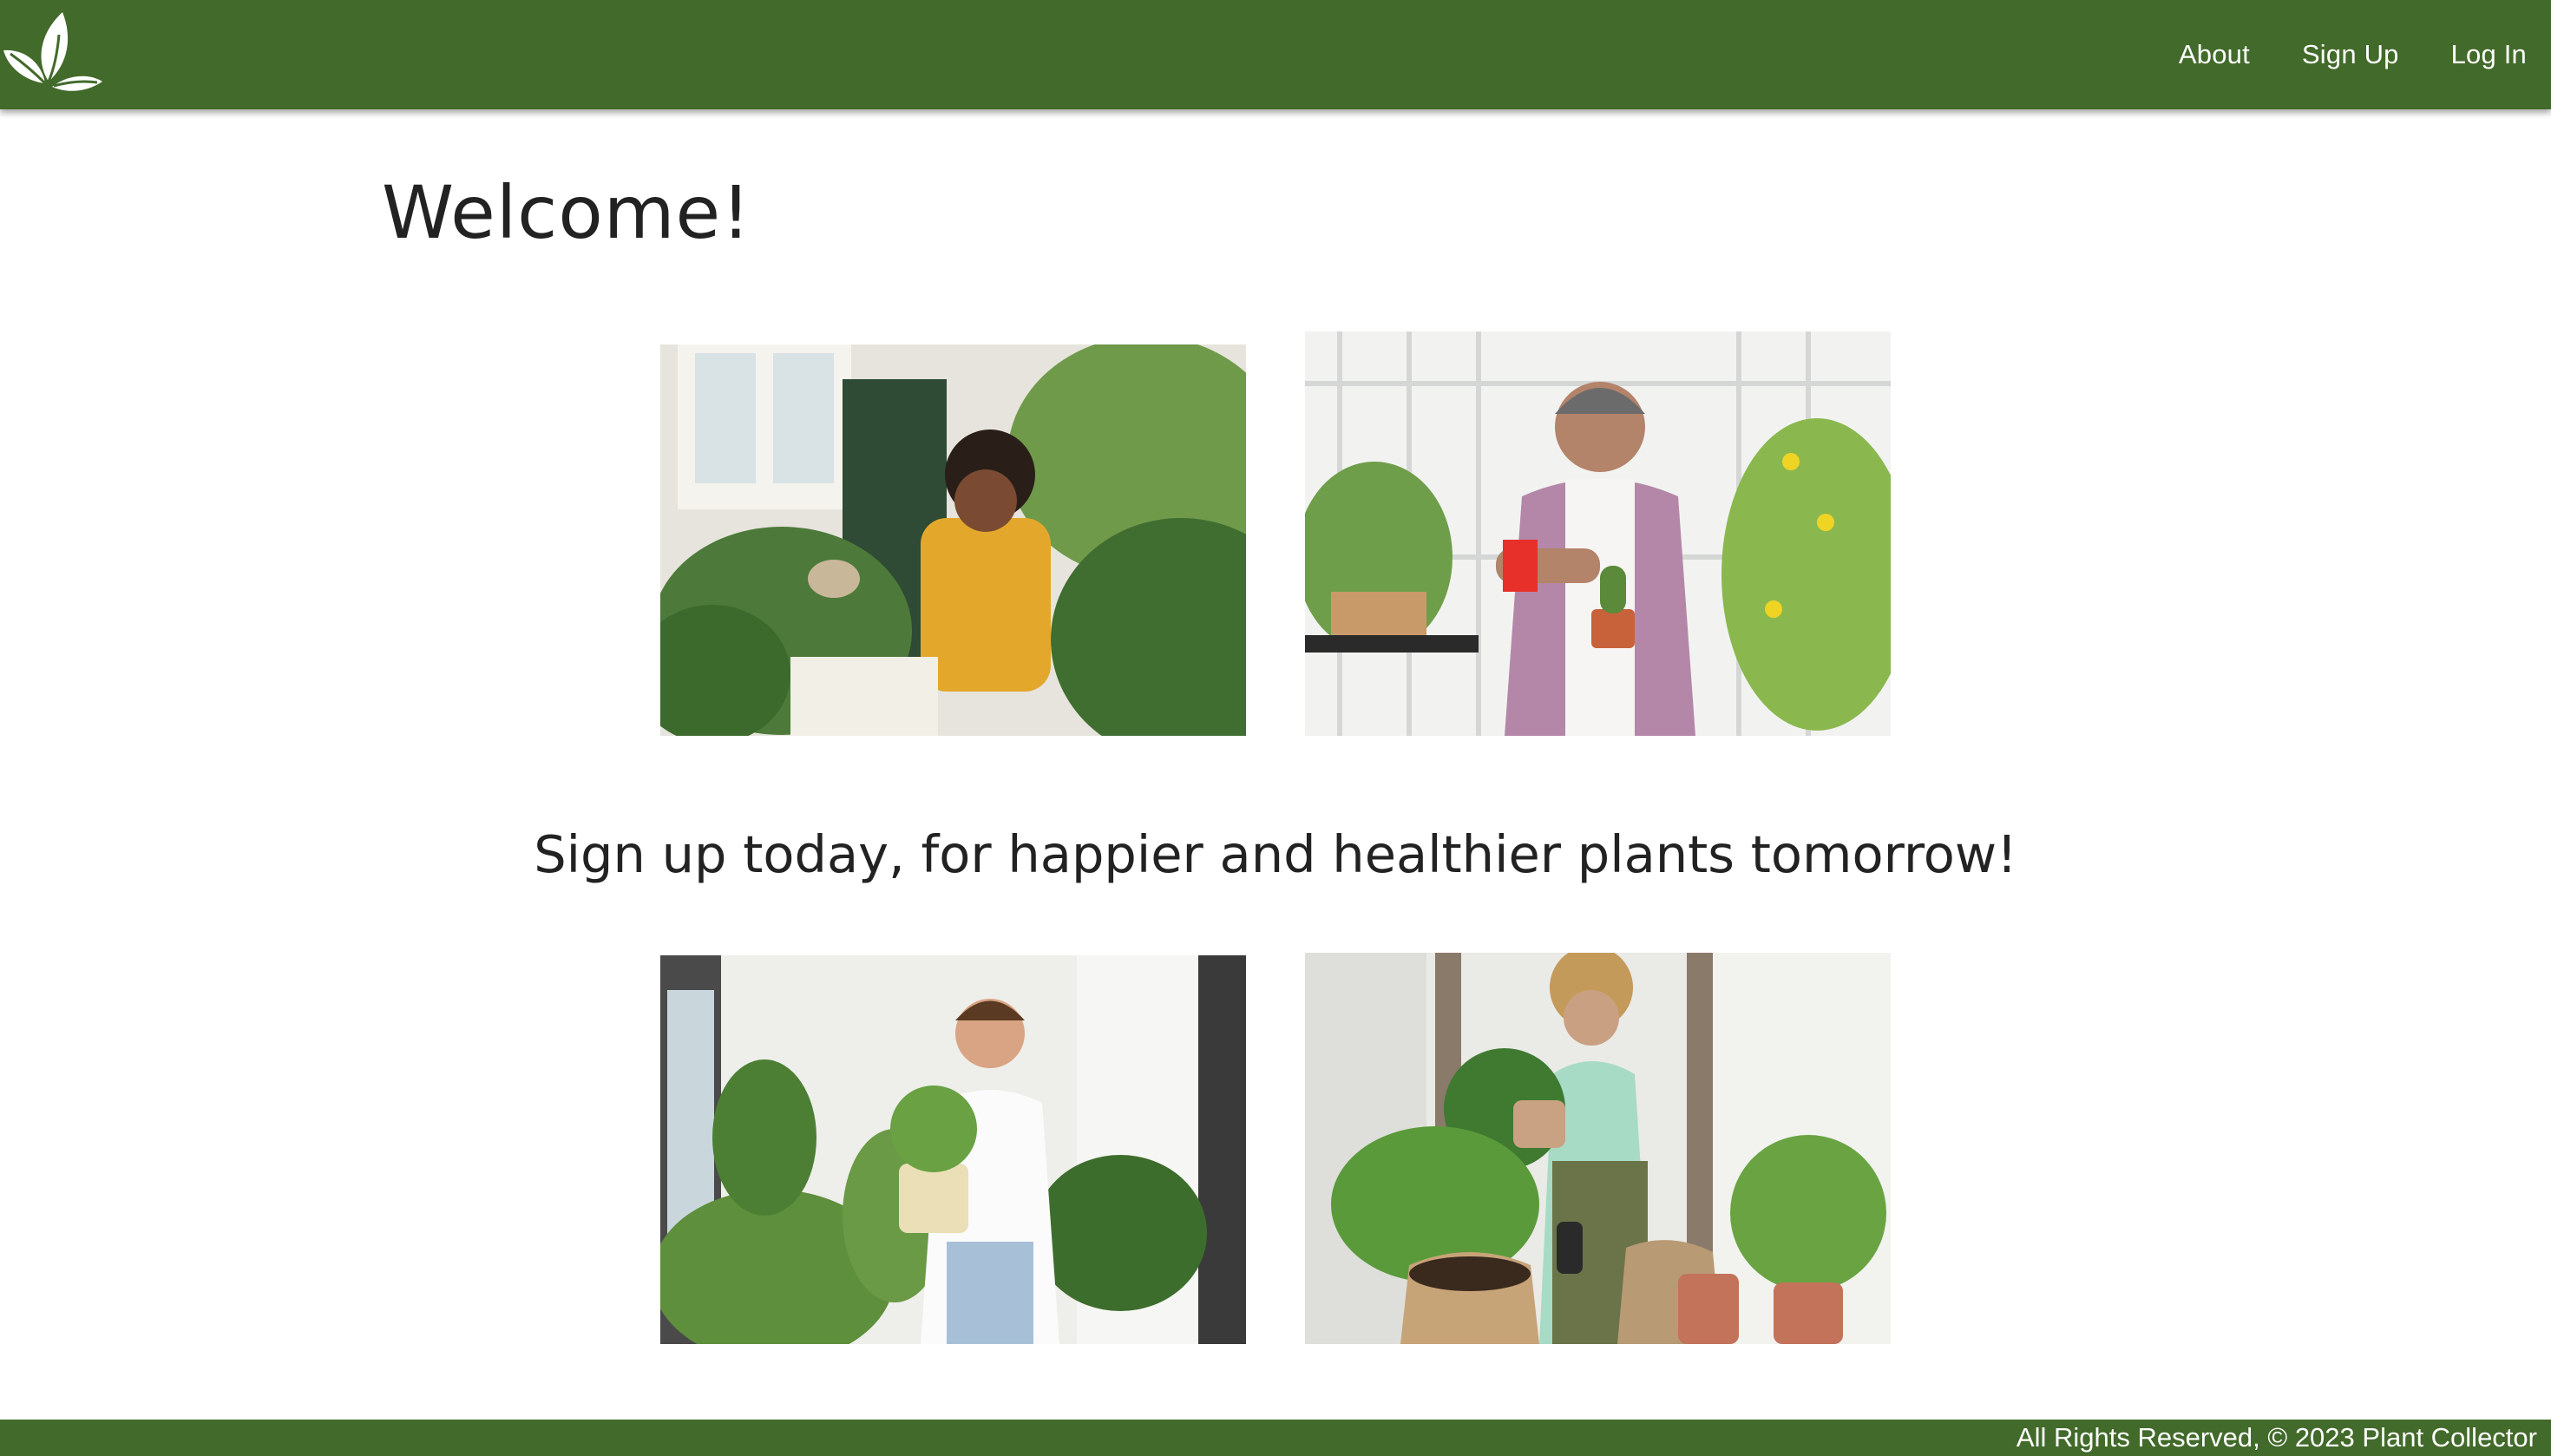 Image resolution: width=2551 pixels, height=1456 pixels. Describe the element at coordinates (953, 540) in the screenshot. I see `woman-watering-plants-photo` at that location.